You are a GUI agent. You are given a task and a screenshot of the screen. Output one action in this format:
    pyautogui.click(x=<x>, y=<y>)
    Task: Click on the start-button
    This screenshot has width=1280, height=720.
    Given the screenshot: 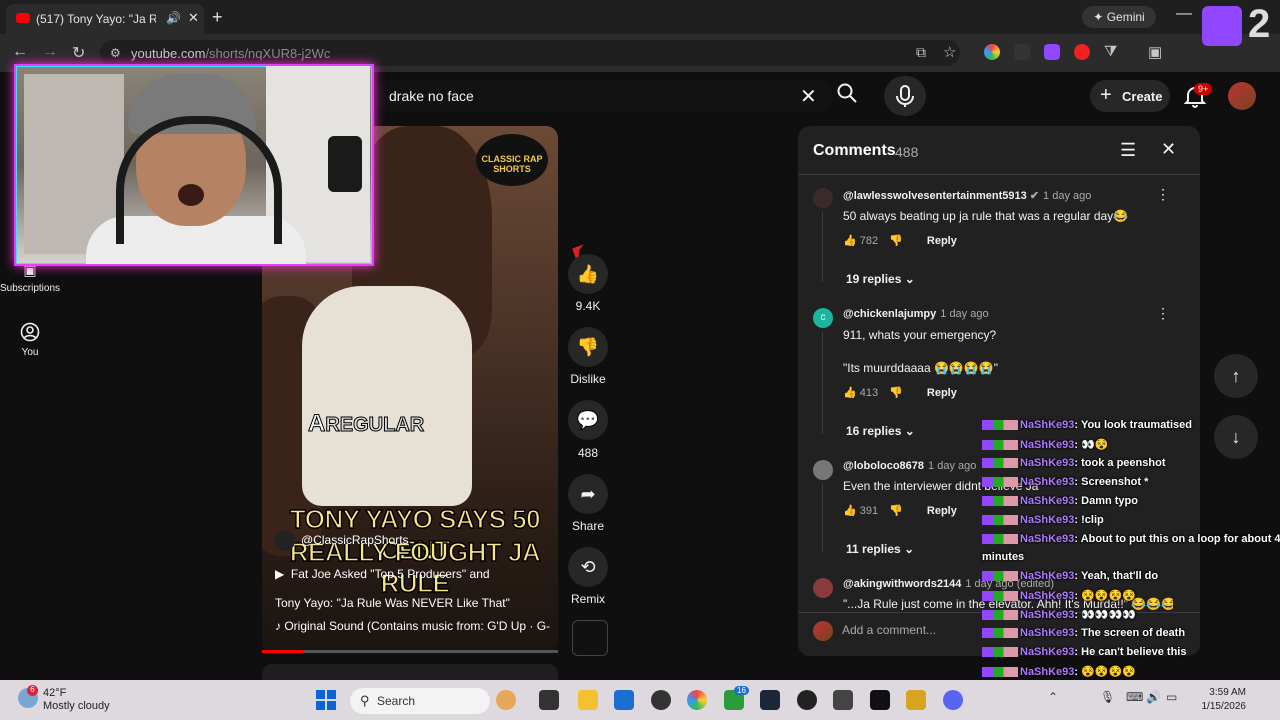 What is the action you would take?
    pyautogui.click(x=326, y=700)
    